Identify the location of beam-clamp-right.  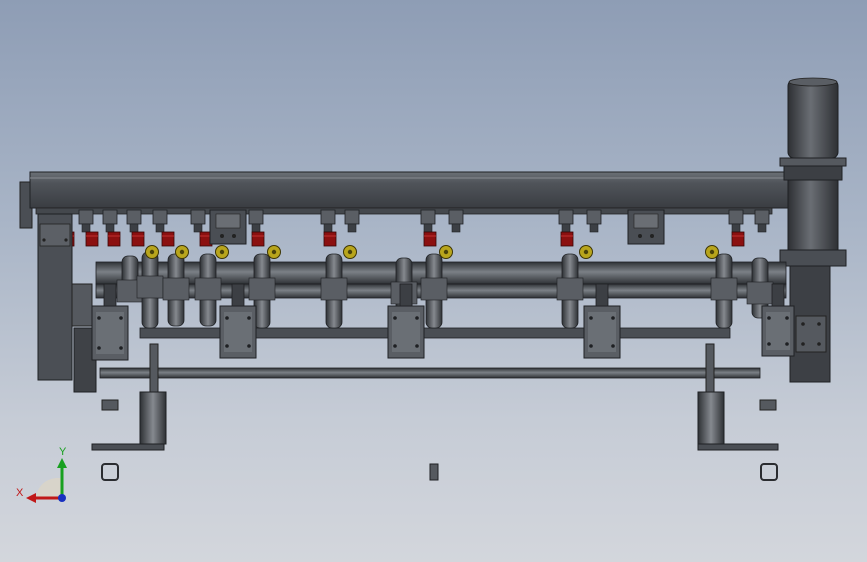
(646, 227).